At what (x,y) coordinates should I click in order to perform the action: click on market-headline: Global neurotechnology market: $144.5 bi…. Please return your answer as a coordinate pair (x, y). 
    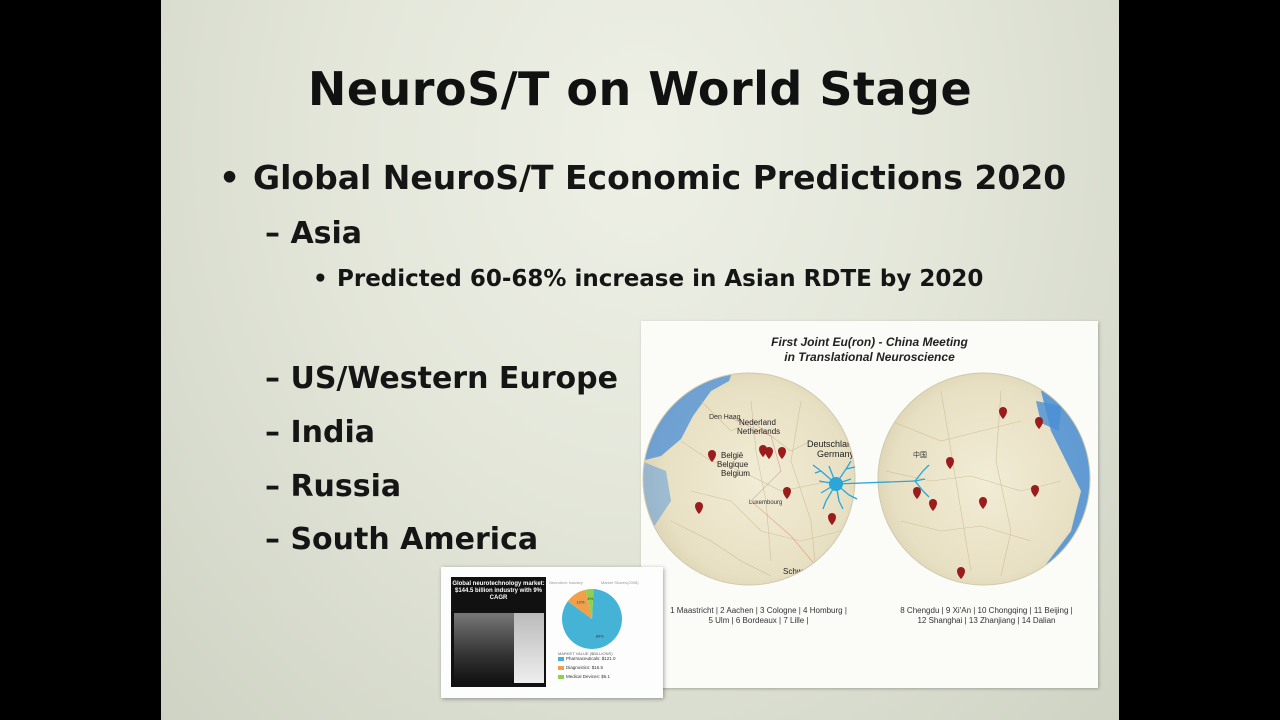
    Looking at the image, I should click on (498, 591).